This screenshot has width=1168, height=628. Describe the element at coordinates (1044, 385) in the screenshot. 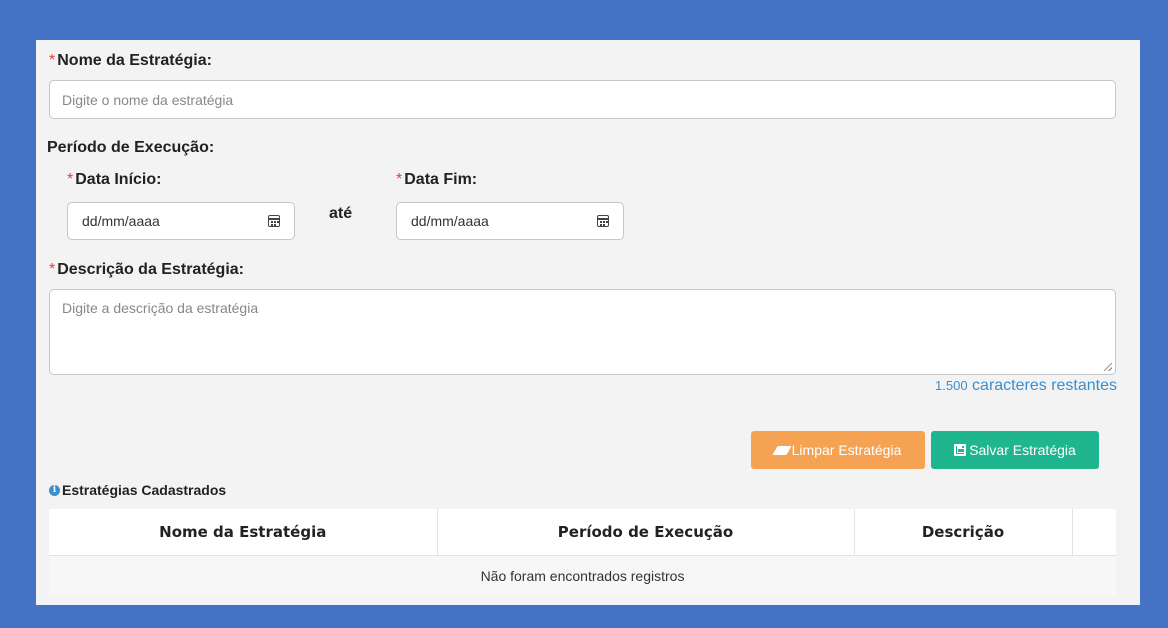

I see `remaining-text: caracteres restantes` at that location.